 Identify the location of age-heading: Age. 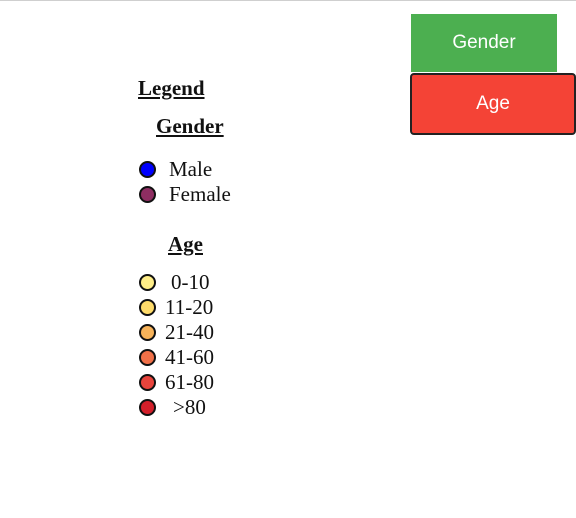
(185, 244).